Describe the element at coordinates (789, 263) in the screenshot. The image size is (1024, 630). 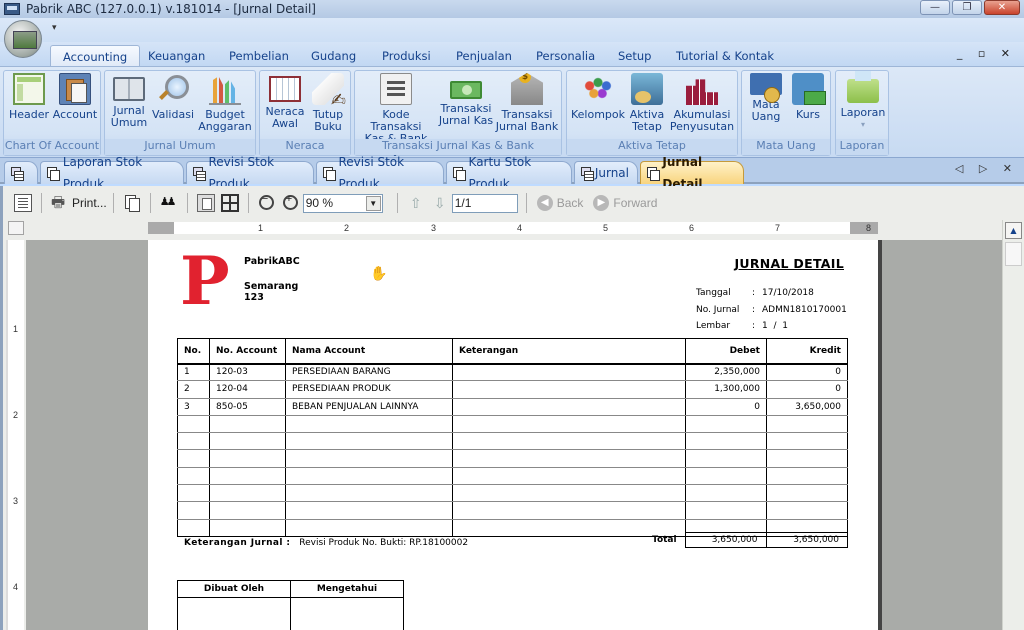
I see `report-title: JURNAL DETAIL` at that location.